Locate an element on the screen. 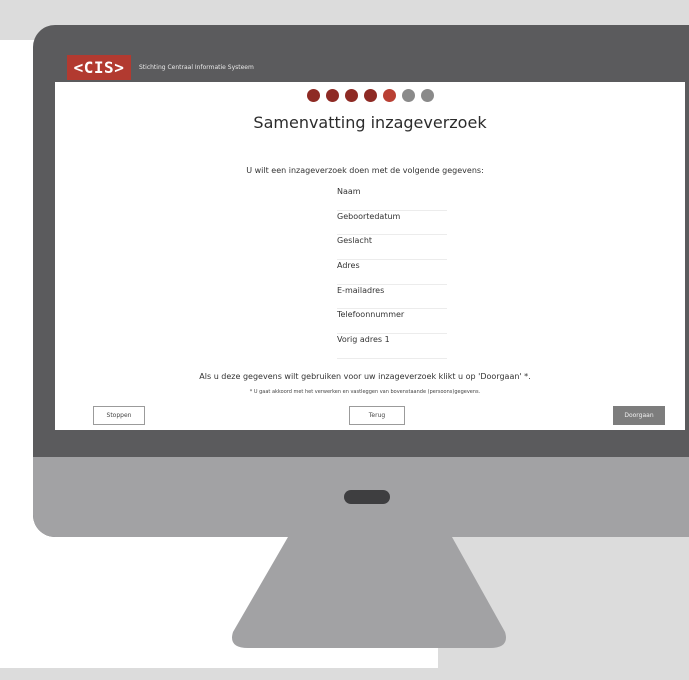 The width and height of the screenshot is (689, 680). stop-button: Stoppen is located at coordinates (119, 415).